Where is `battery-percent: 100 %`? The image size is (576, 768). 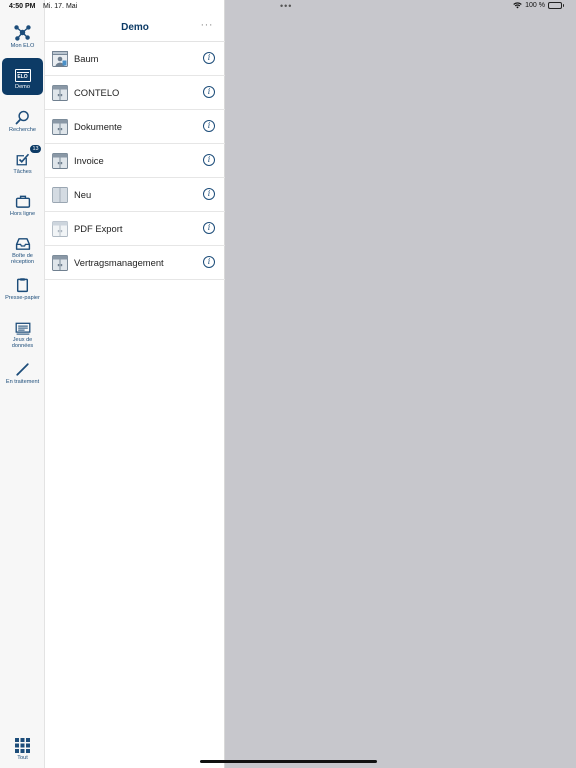 battery-percent: 100 % is located at coordinates (535, 5).